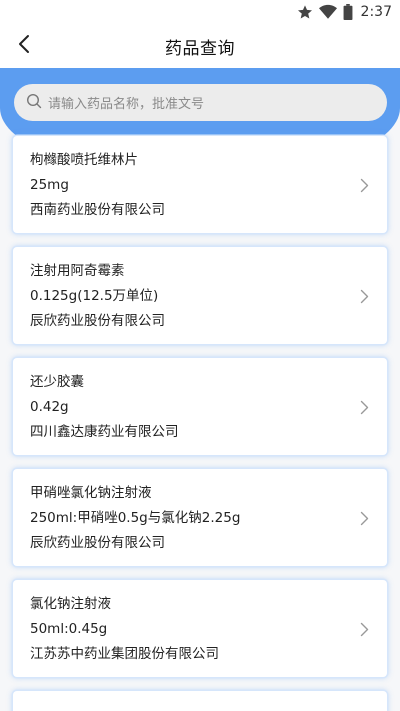  What do you see at coordinates (135, 518) in the screenshot?
I see `drug-spec: 250ml:甲硝唑0.5g与氯化钠2.25g` at bounding box center [135, 518].